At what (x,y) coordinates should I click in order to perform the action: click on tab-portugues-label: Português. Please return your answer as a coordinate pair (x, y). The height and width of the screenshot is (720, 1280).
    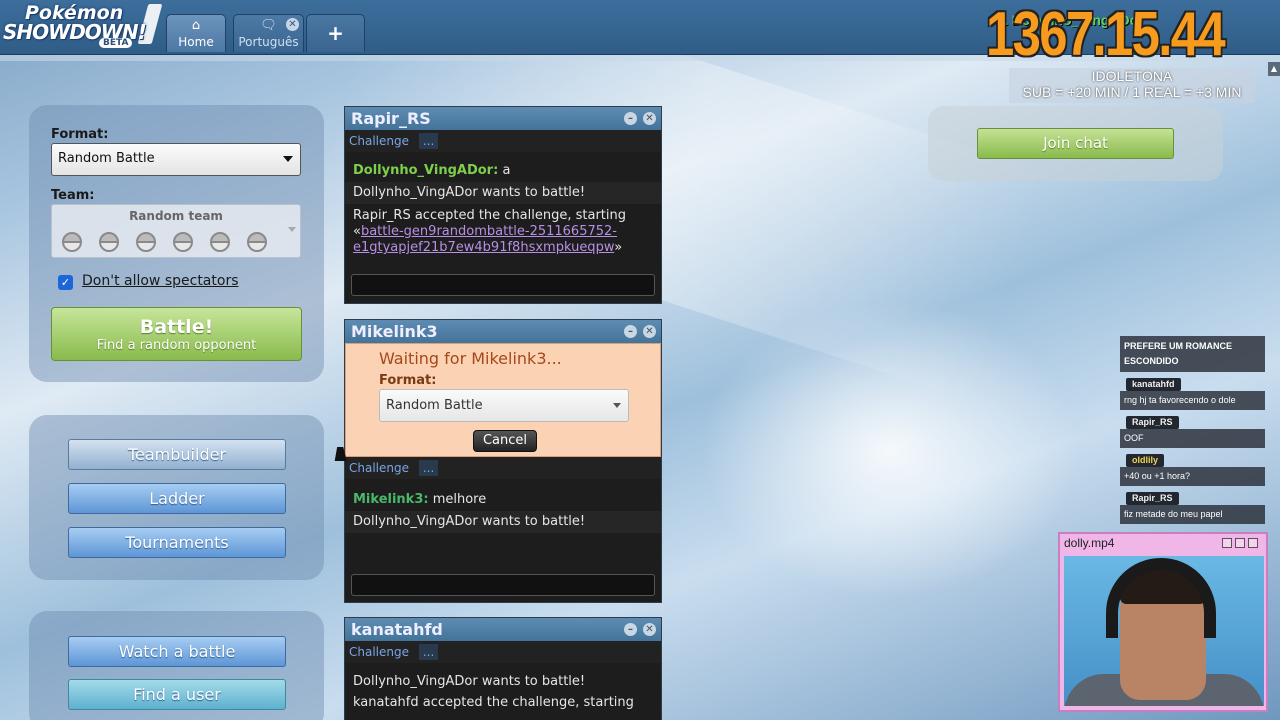
    Looking at the image, I should click on (268, 42).